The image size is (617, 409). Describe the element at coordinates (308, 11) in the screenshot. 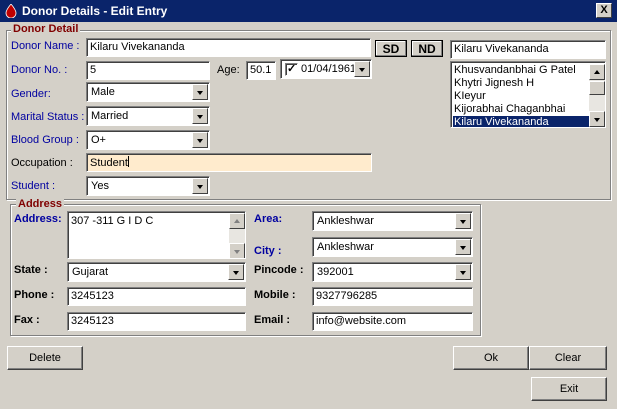

I see `title-bar: Donor Details - Edit Entry X` at that location.